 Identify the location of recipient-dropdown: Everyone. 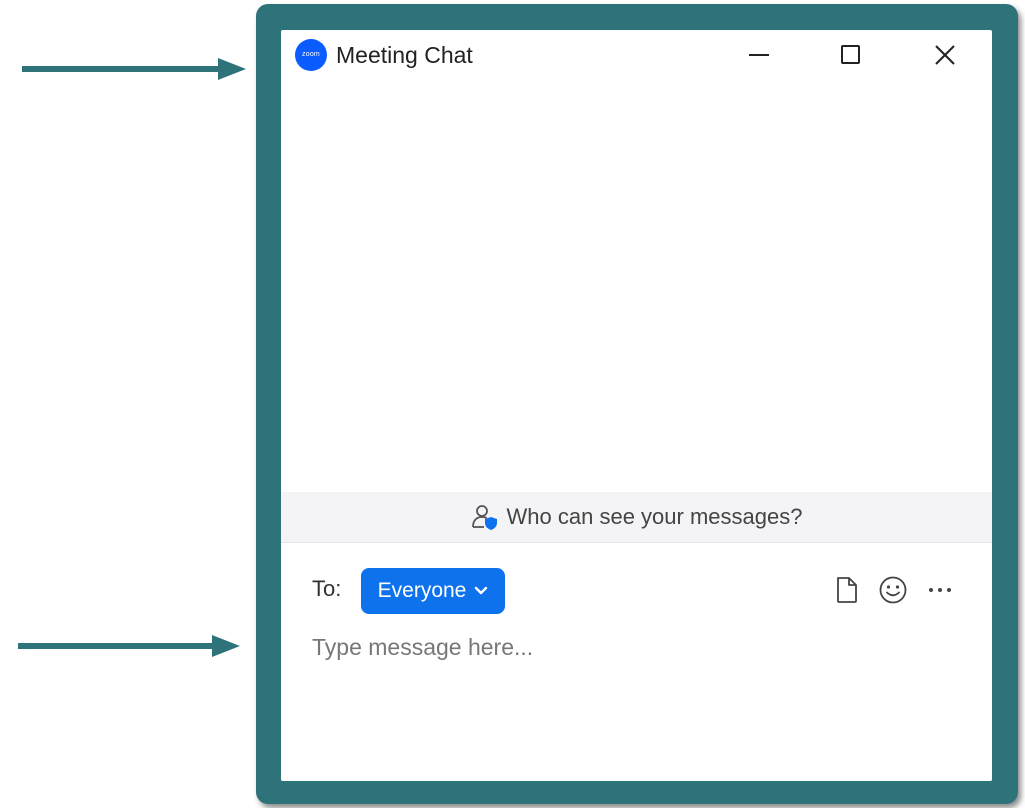
(433, 591).